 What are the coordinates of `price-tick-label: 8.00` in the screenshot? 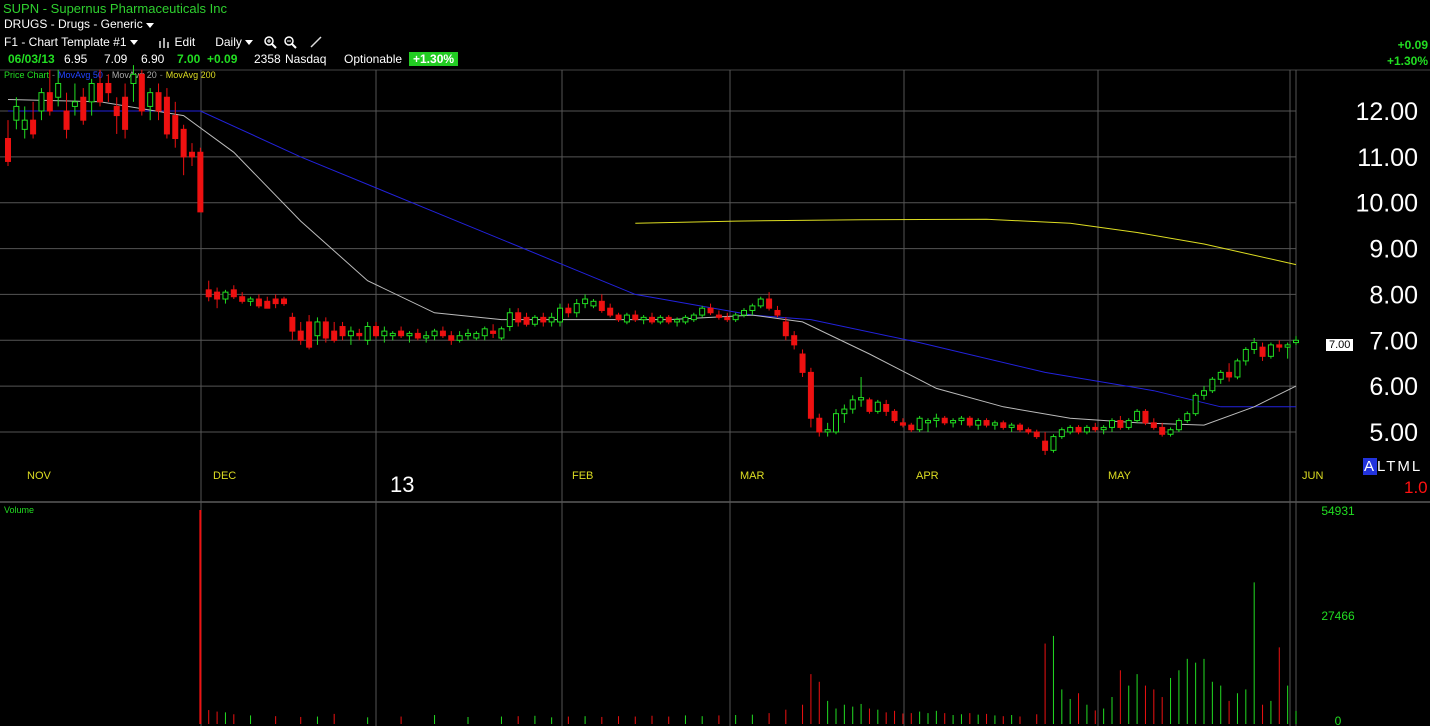 It's located at (1393, 295).